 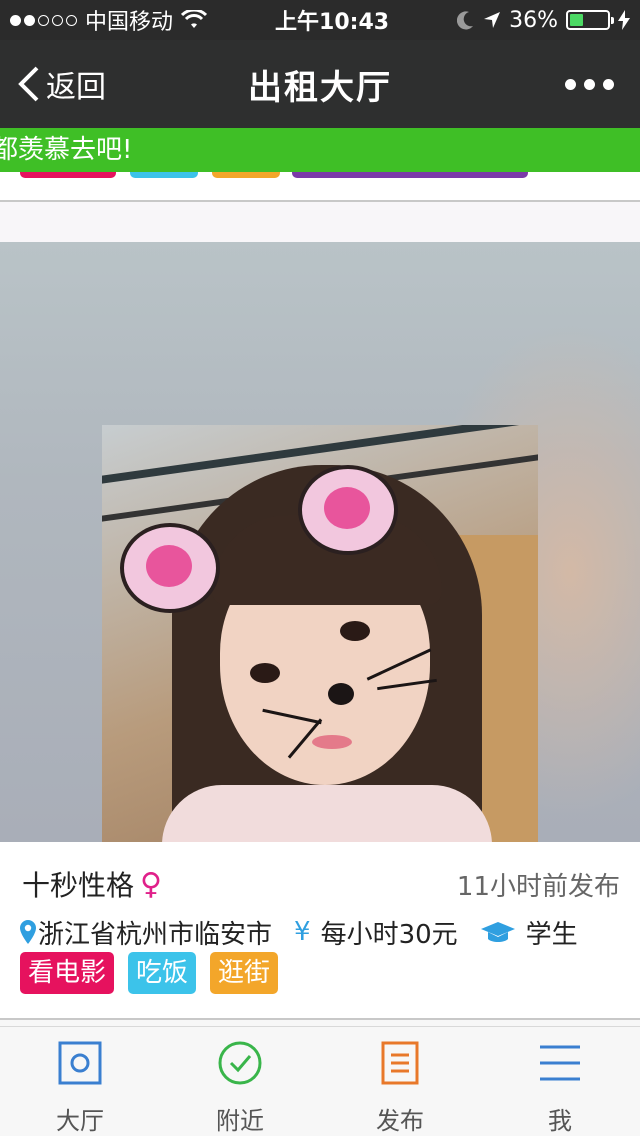 I want to click on user-name: 十秒性格 ♀, so click(x=92, y=884).